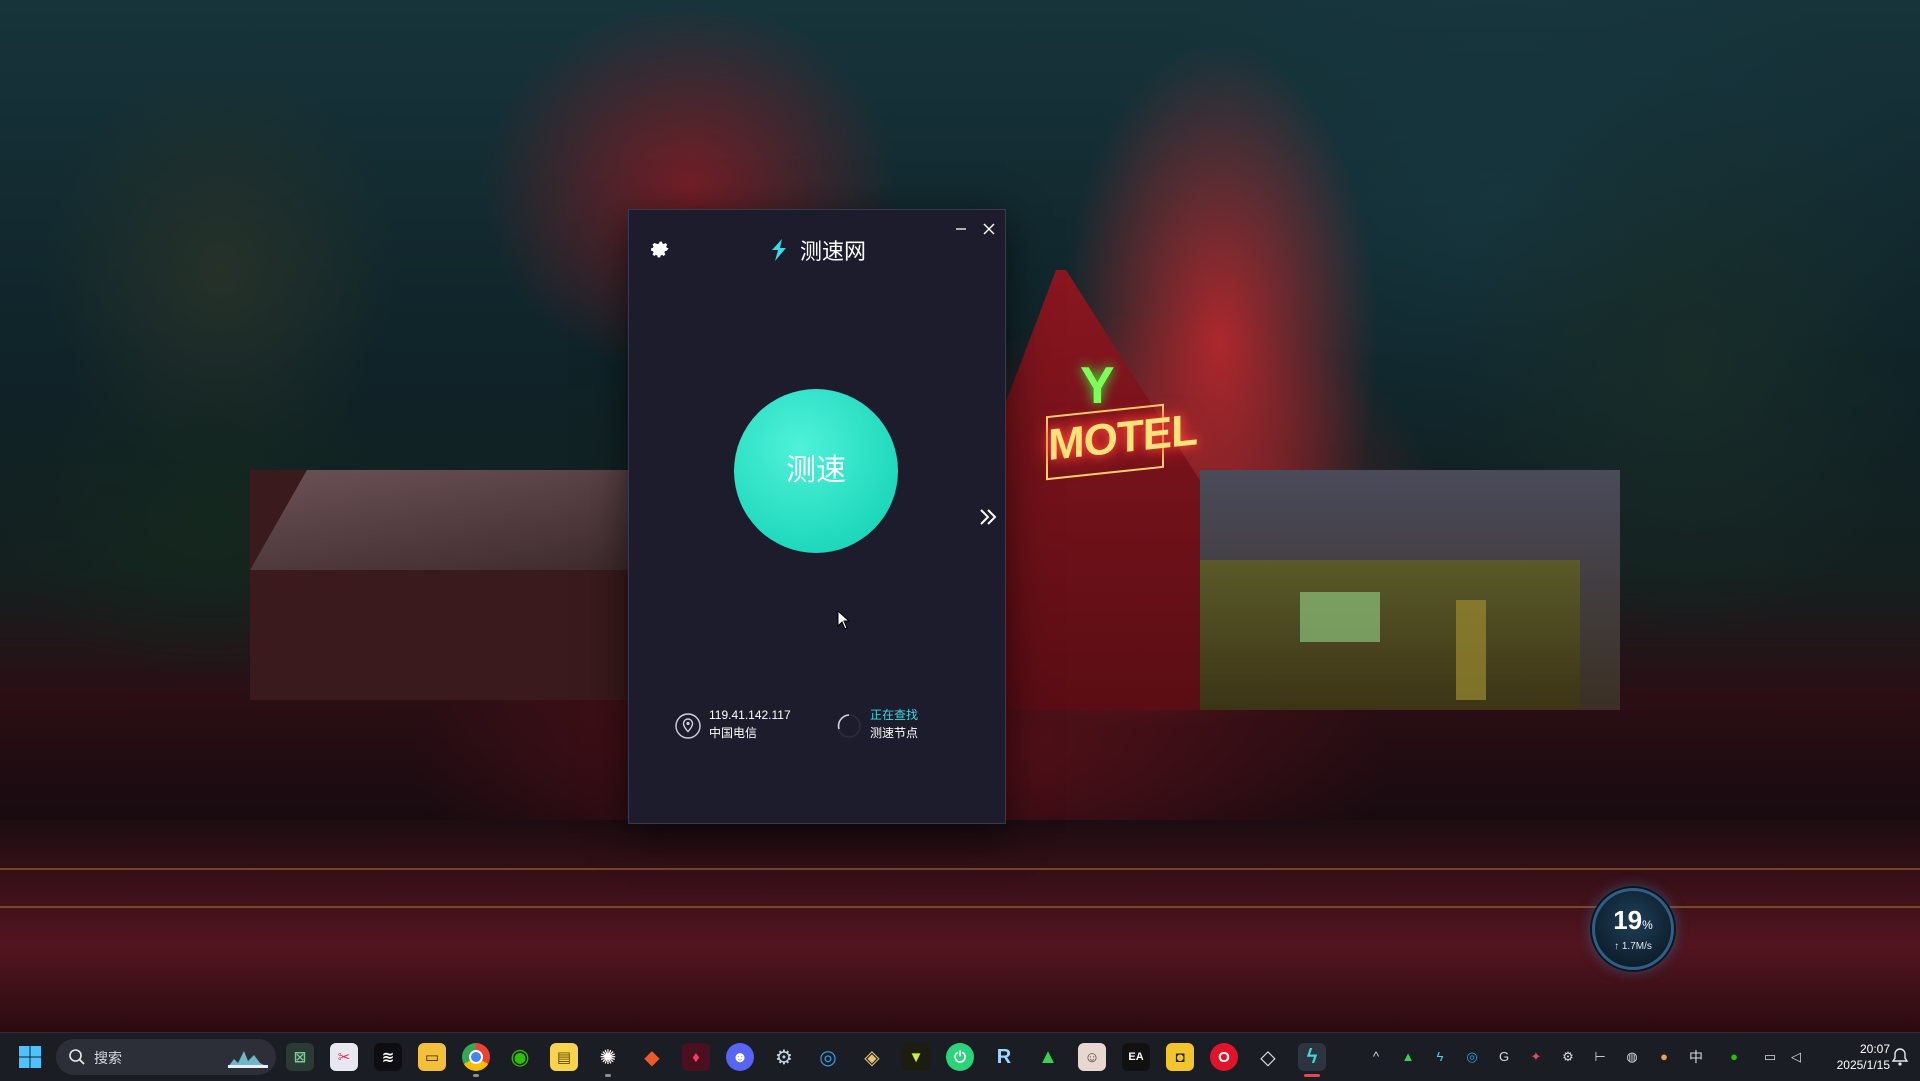  Describe the element at coordinates (30, 1057) in the screenshot. I see `windows-start-icon` at that location.